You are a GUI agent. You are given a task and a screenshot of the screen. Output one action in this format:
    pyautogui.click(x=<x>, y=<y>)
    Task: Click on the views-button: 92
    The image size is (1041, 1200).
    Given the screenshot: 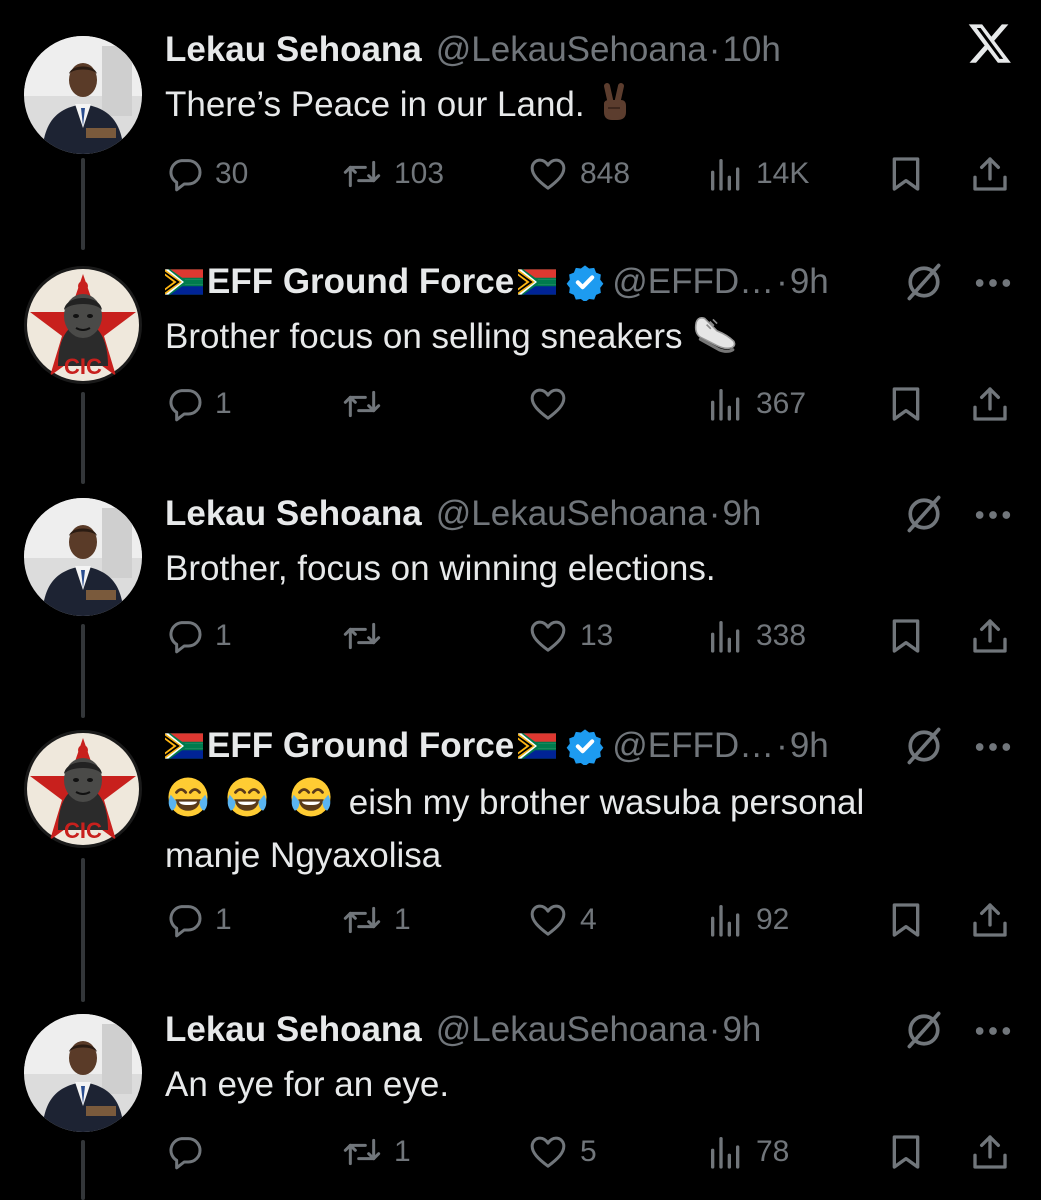 What is the action you would take?
    pyautogui.click(x=747, y=920)
    